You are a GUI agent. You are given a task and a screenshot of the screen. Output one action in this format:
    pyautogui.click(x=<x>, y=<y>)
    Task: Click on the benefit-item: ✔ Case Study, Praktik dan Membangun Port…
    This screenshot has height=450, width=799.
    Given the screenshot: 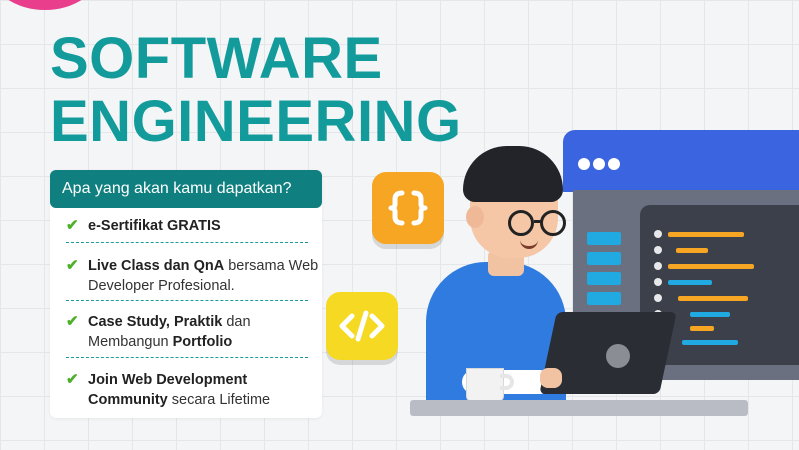 What is the action you would take?
    pyautogui.click(x=194, y=332)
    